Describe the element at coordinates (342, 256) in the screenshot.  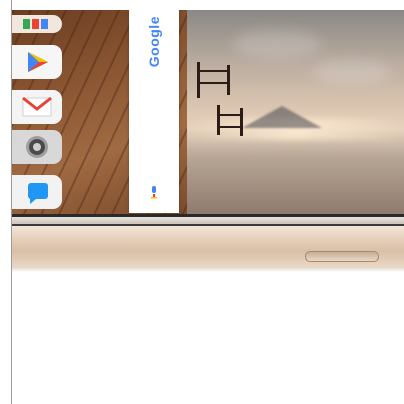
I see `power-button` at that location.